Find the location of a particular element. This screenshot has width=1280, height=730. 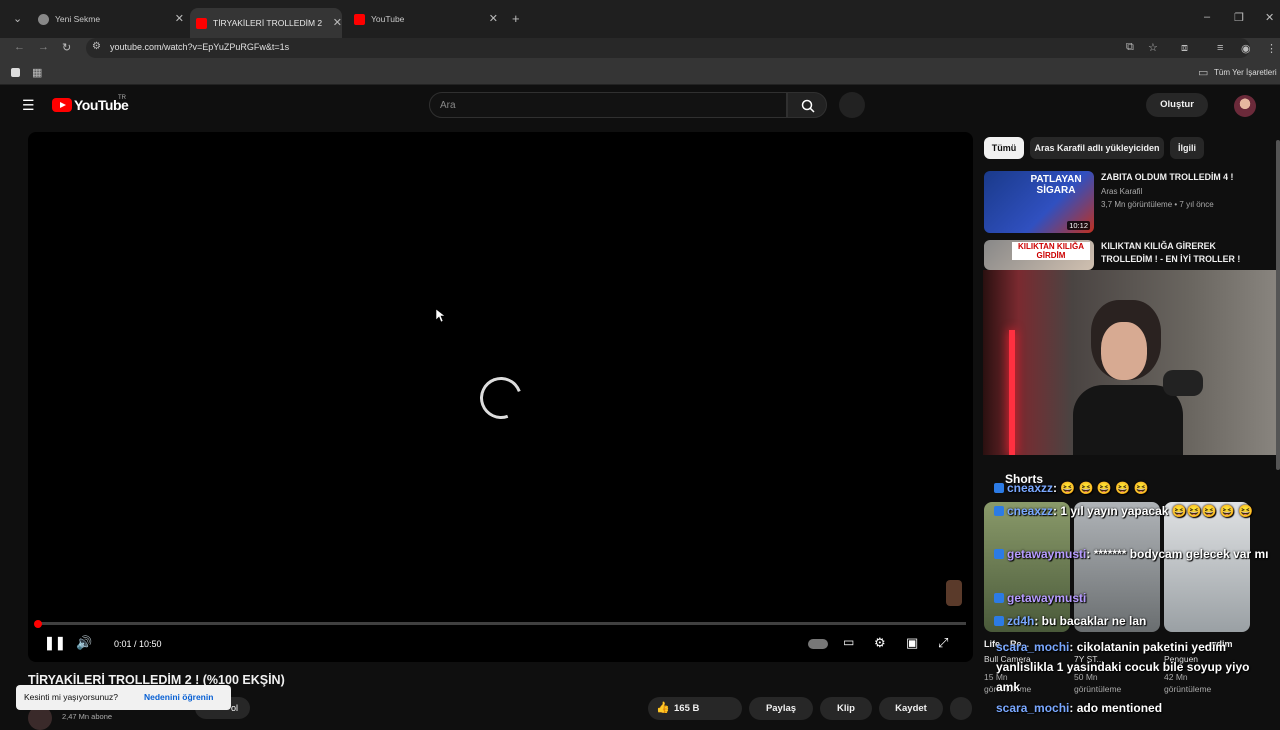

create-button: Oluştur is located at coordinates (1177, 105).